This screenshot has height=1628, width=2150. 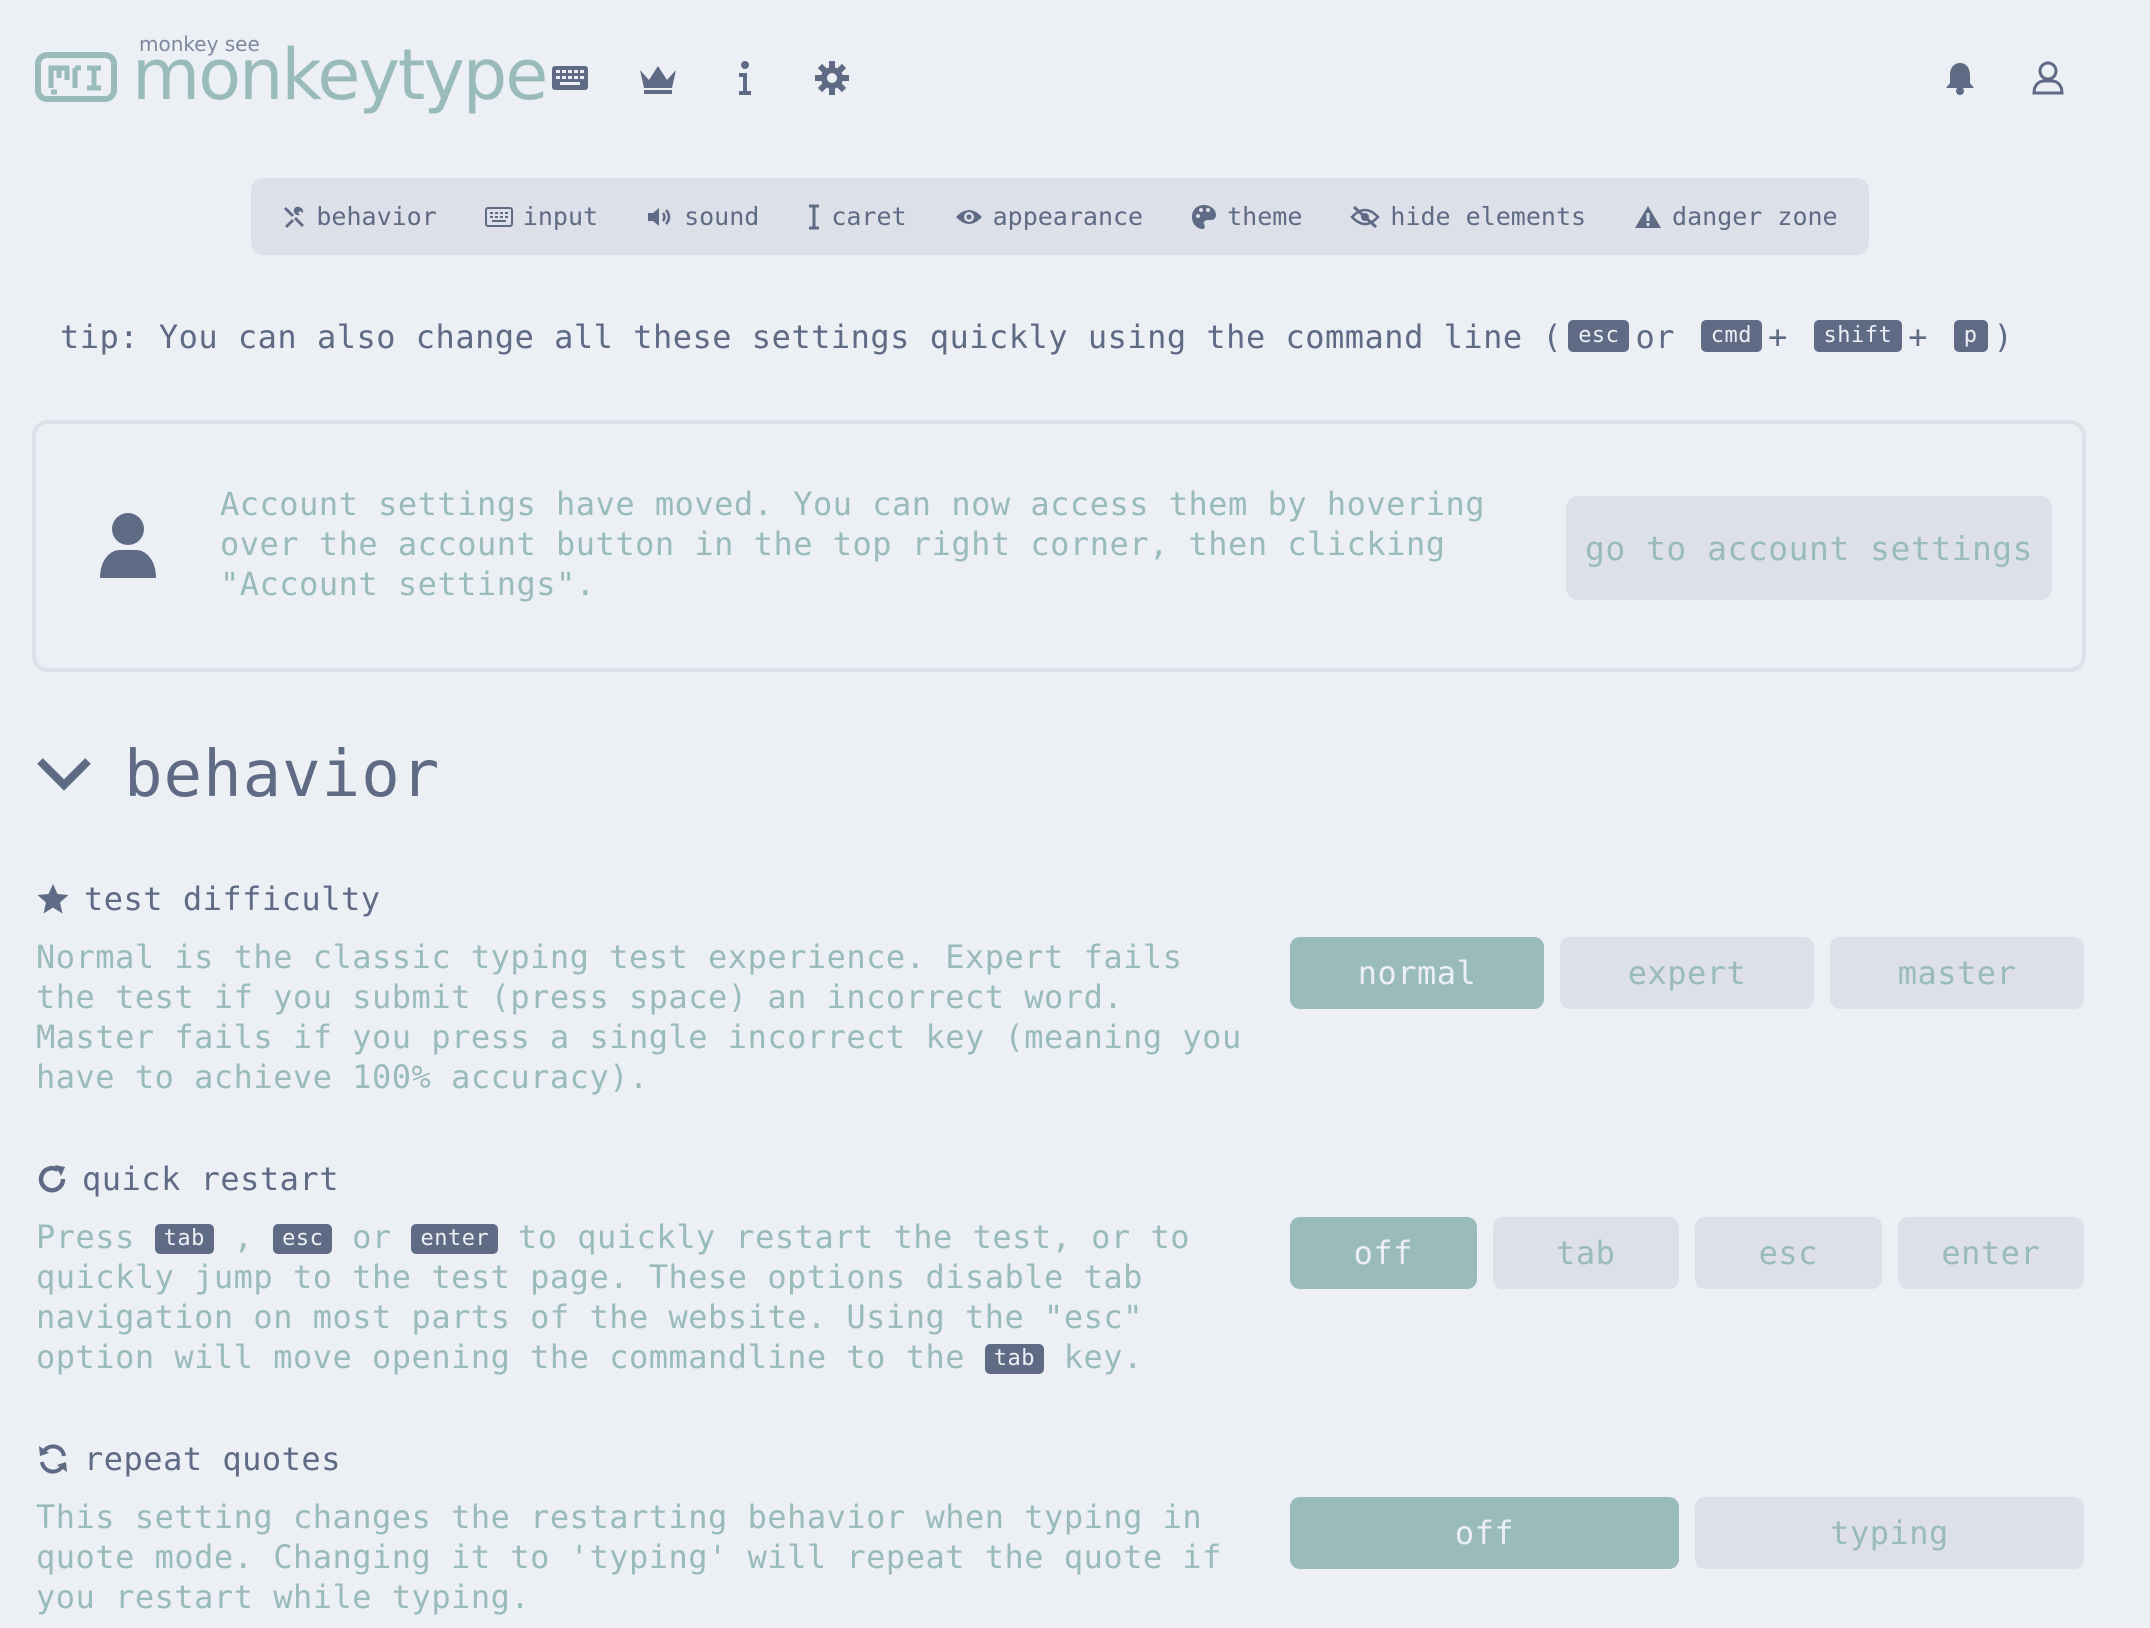 I want to click on go-to-account-settings-button: go to account settings, so click(x=1809, y=548).